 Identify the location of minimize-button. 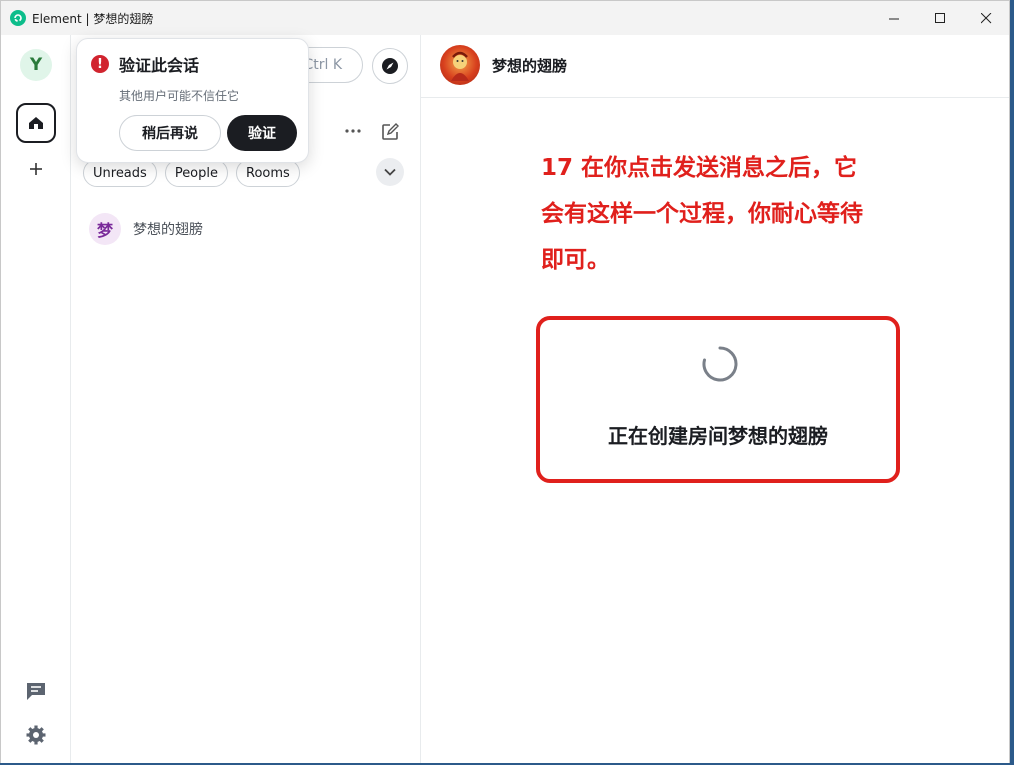
(894, 18).